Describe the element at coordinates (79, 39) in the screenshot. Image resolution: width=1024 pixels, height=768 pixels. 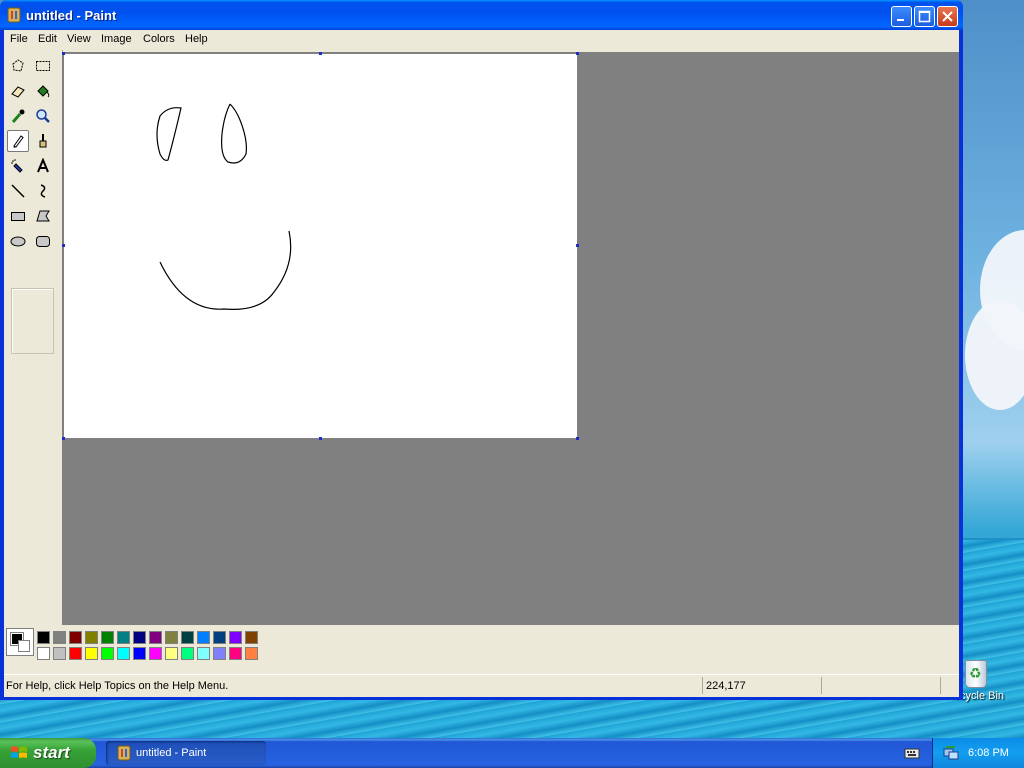
I see `menu-view: View` at that location.